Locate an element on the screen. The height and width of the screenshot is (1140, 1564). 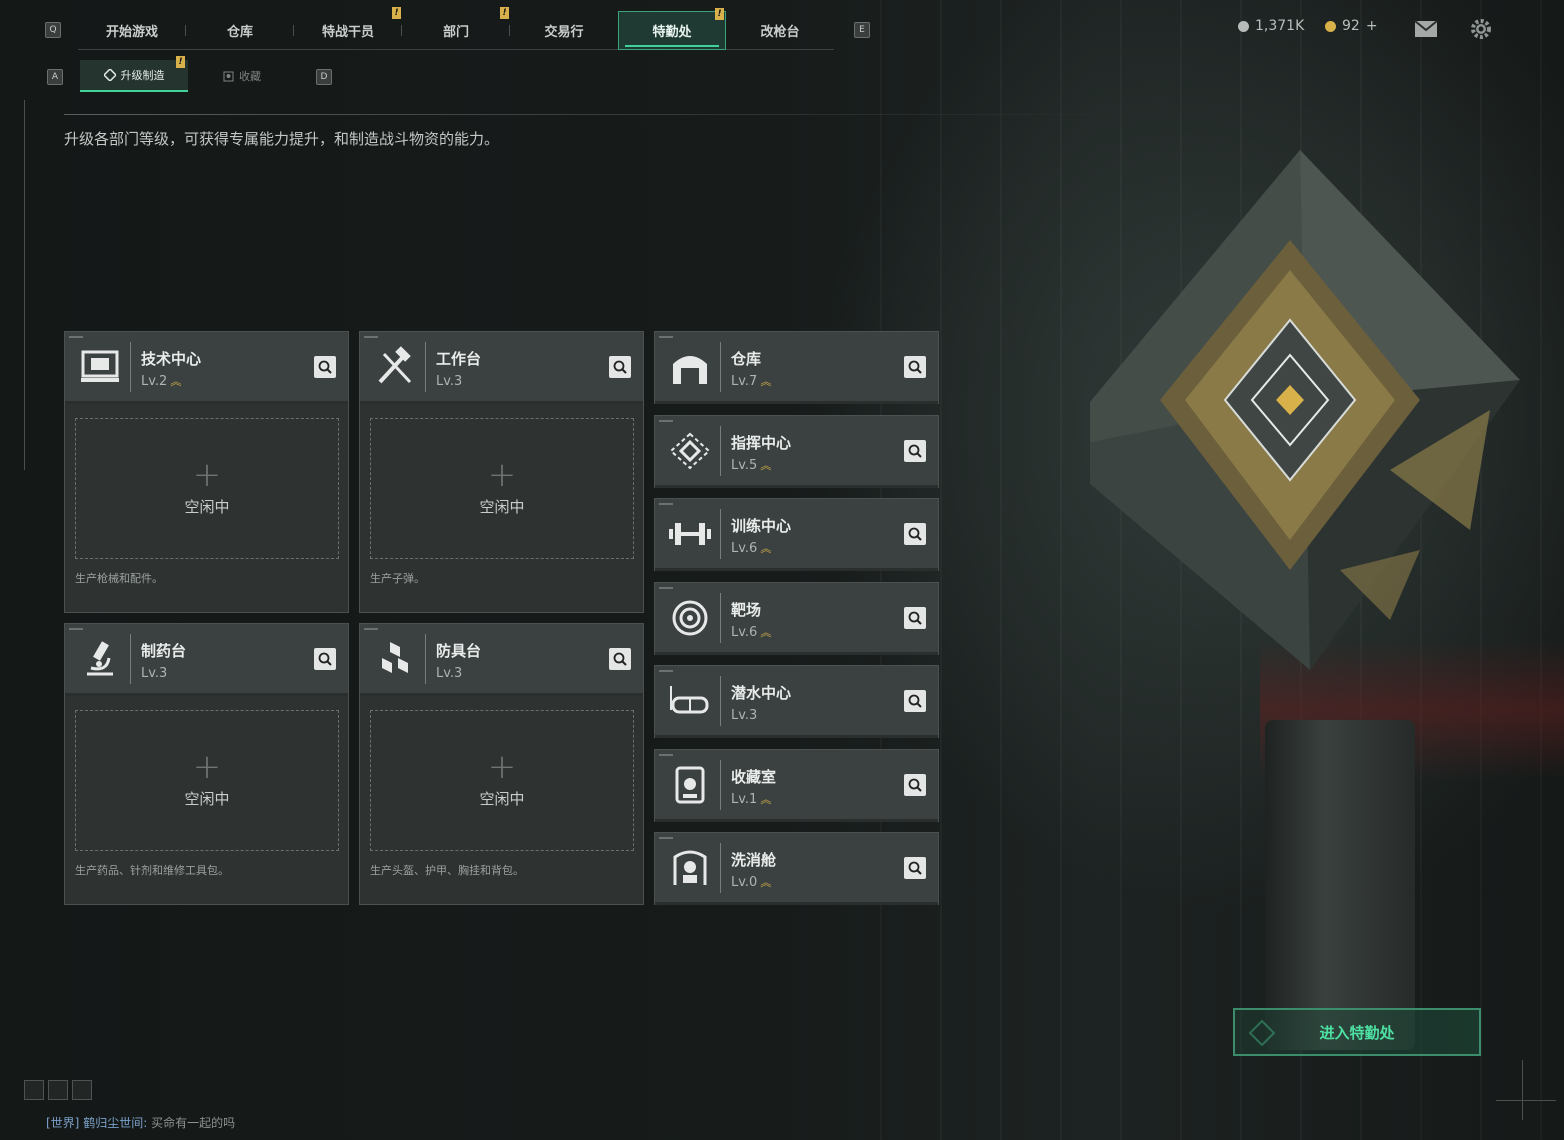
facility-name: 制药台 is located at coordinates (164, 651).